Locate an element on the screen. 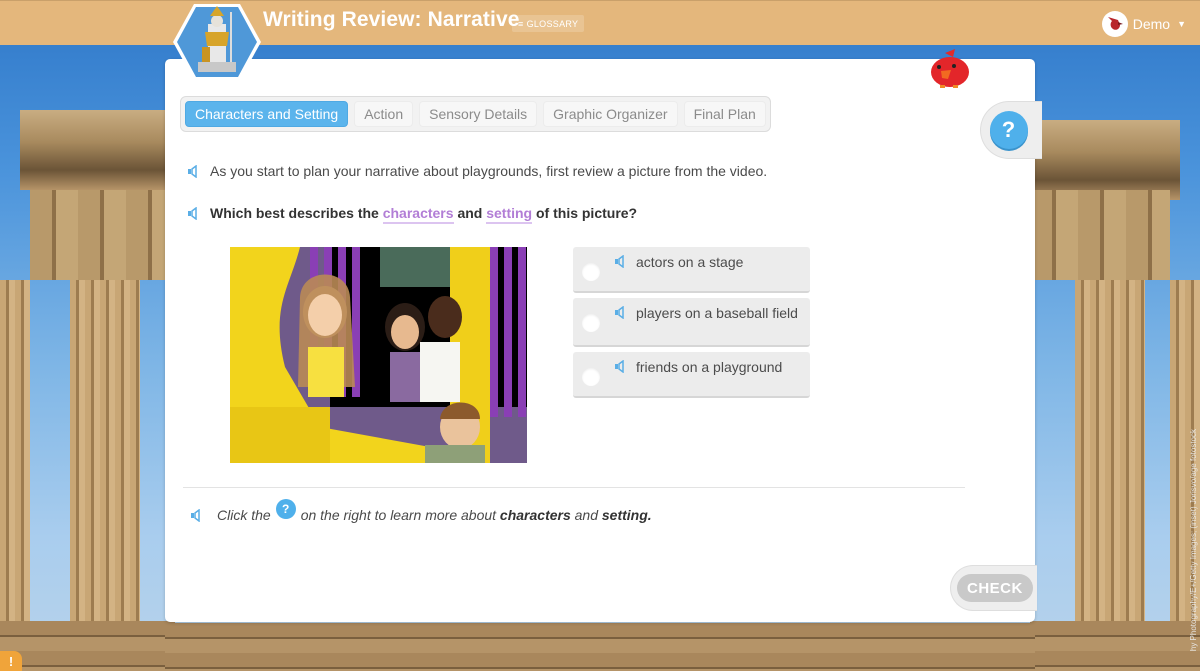 The height and width of the screenshot is (671, 1200). check-button: CHECK is located at coordinates (995, 588).